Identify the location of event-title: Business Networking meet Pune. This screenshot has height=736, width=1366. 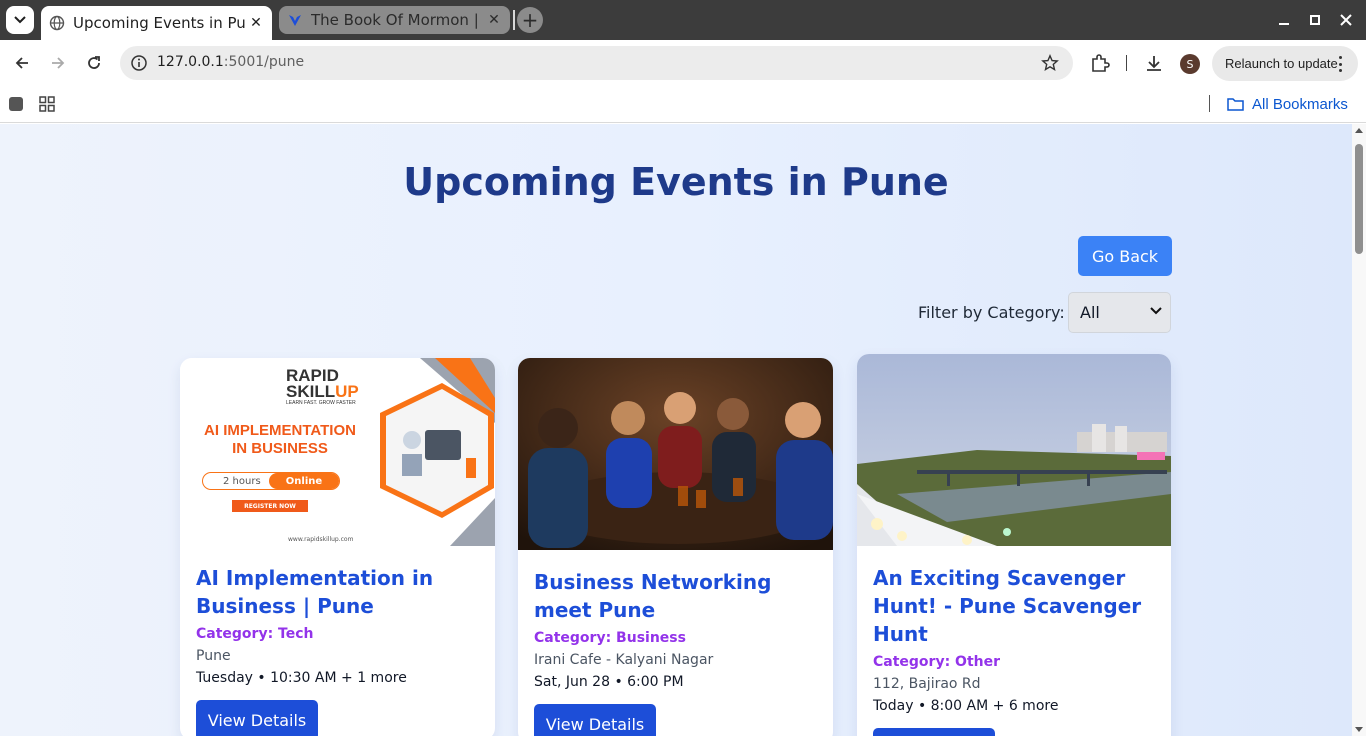
(675, 596).